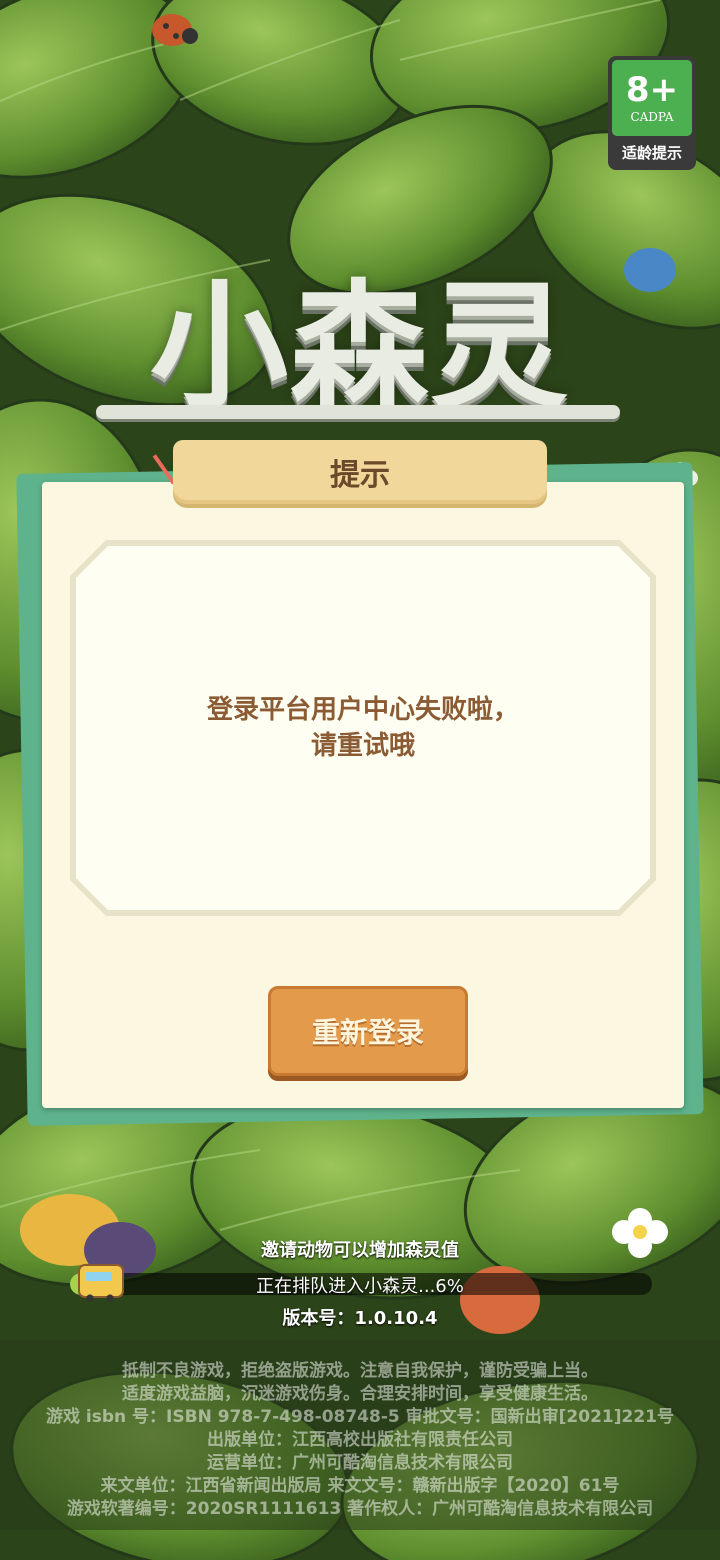 The image size is (720, 1560). What do you see at coordinates (358, 412) in the screenshot?
I see `logo-underline` at bounding box center [358, 412].